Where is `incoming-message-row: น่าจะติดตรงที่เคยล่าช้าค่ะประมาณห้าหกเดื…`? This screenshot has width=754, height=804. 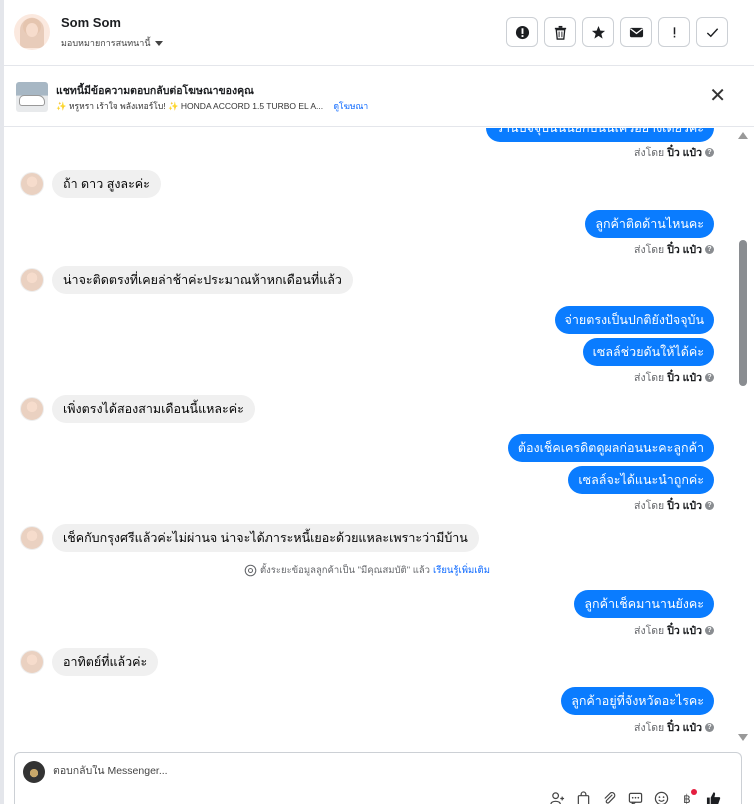
incoming-message-row: น่าจะติดตรงที่เคยล่าช้าค่ะประมาณห้าหกเดื… is located at coordinates (186, 280).